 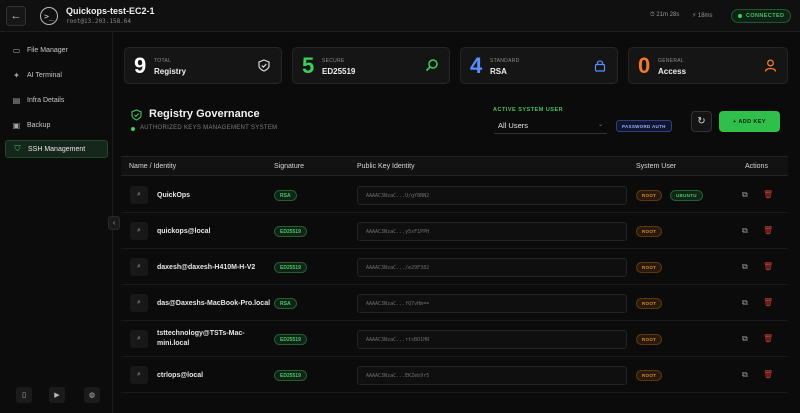 What do you see at coordinates (289, 166) in the screenshot?
I see `column-header-signature: Signature` at bounding box center [289, 166].